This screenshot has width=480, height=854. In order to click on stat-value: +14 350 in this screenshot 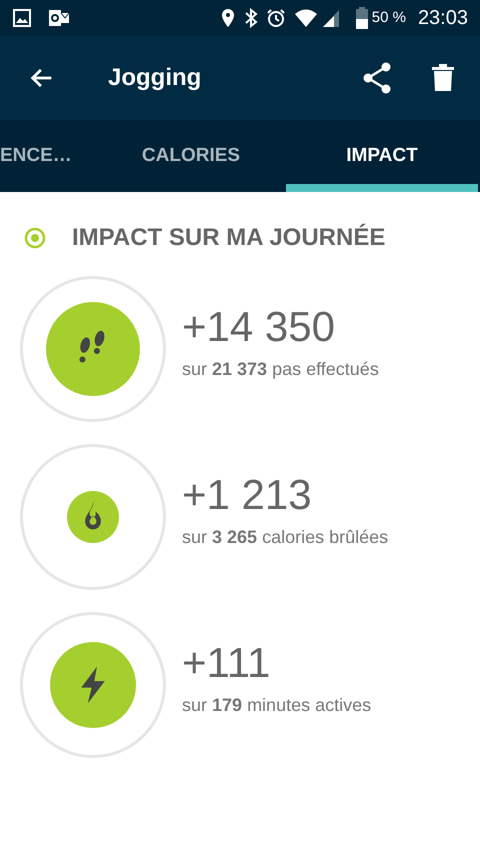, I will do `click(259, 327)`.